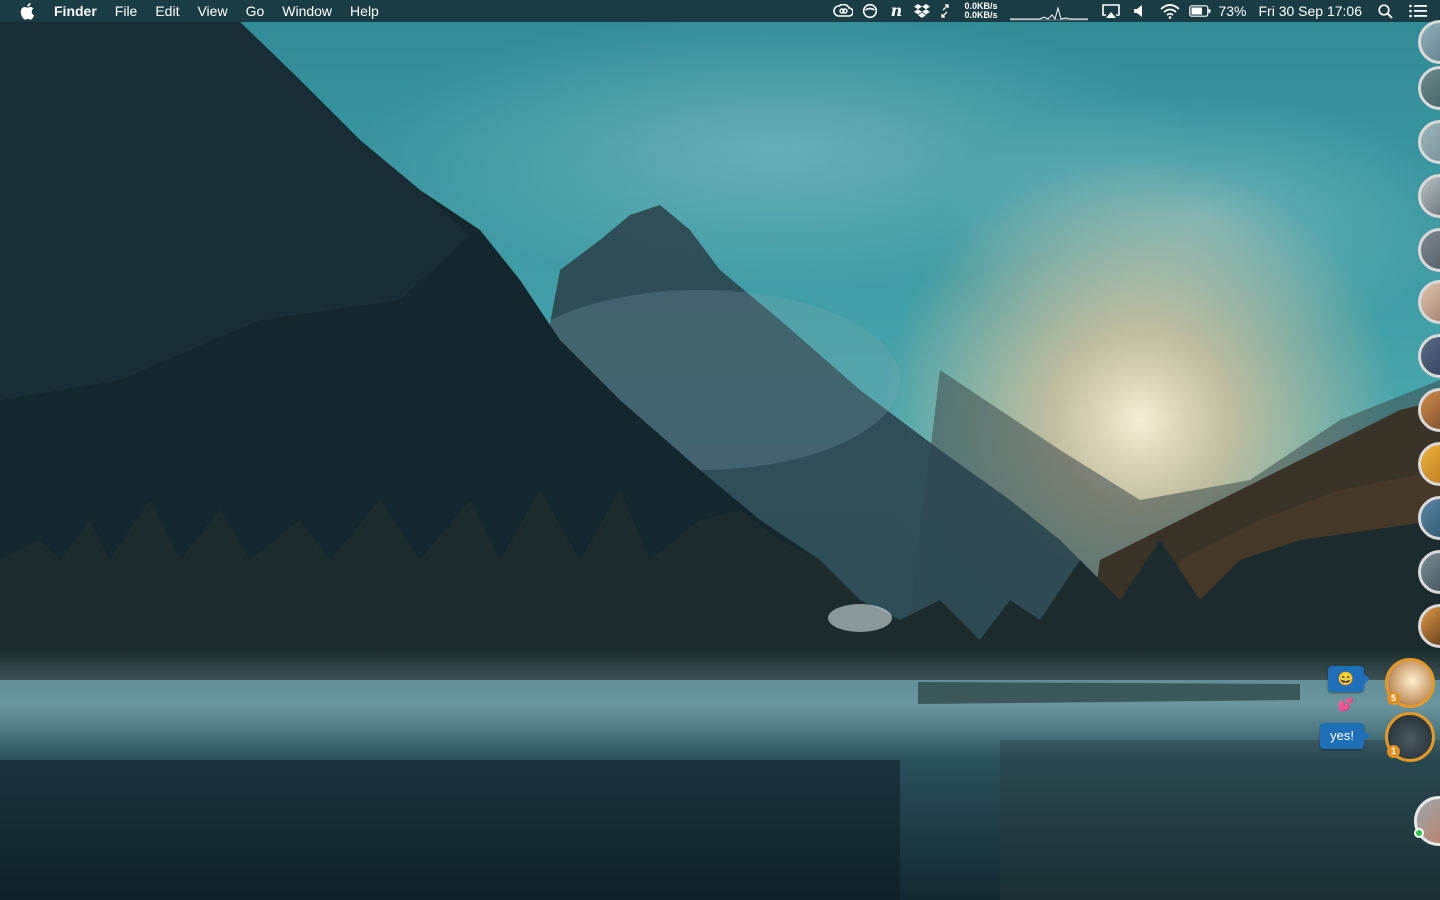  What do you see at coordinates (212, 11) in the screenshot?
I see `menu-view: View` at bounding box center [212, 11].